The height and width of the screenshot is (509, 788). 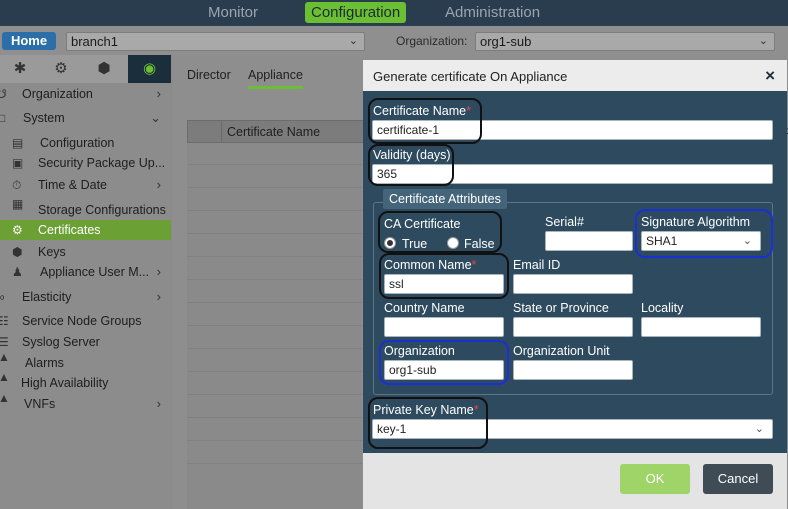 What do you see at coordinates (564, 222) in the screenshot?
I see `serial-label: Serial#` at bounding box center [564, 222].